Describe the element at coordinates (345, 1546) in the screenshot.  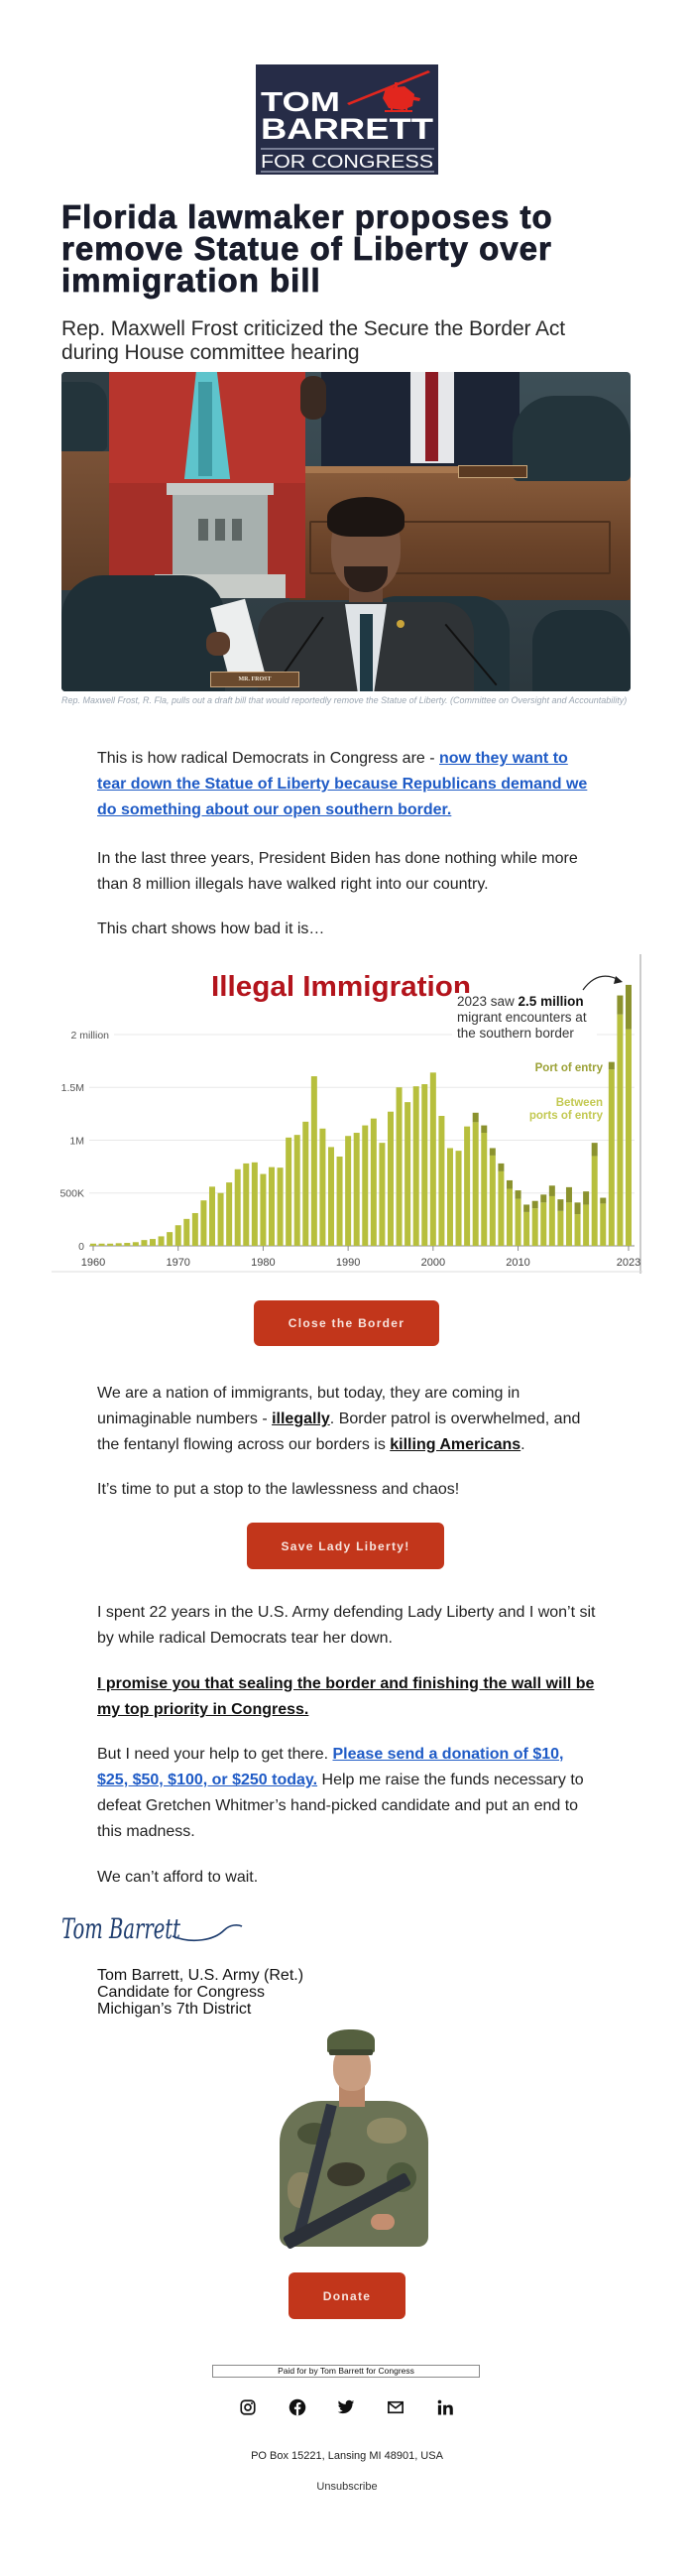
I see `save-lady-liberty-button: Save Lady Liberty!` at that location.